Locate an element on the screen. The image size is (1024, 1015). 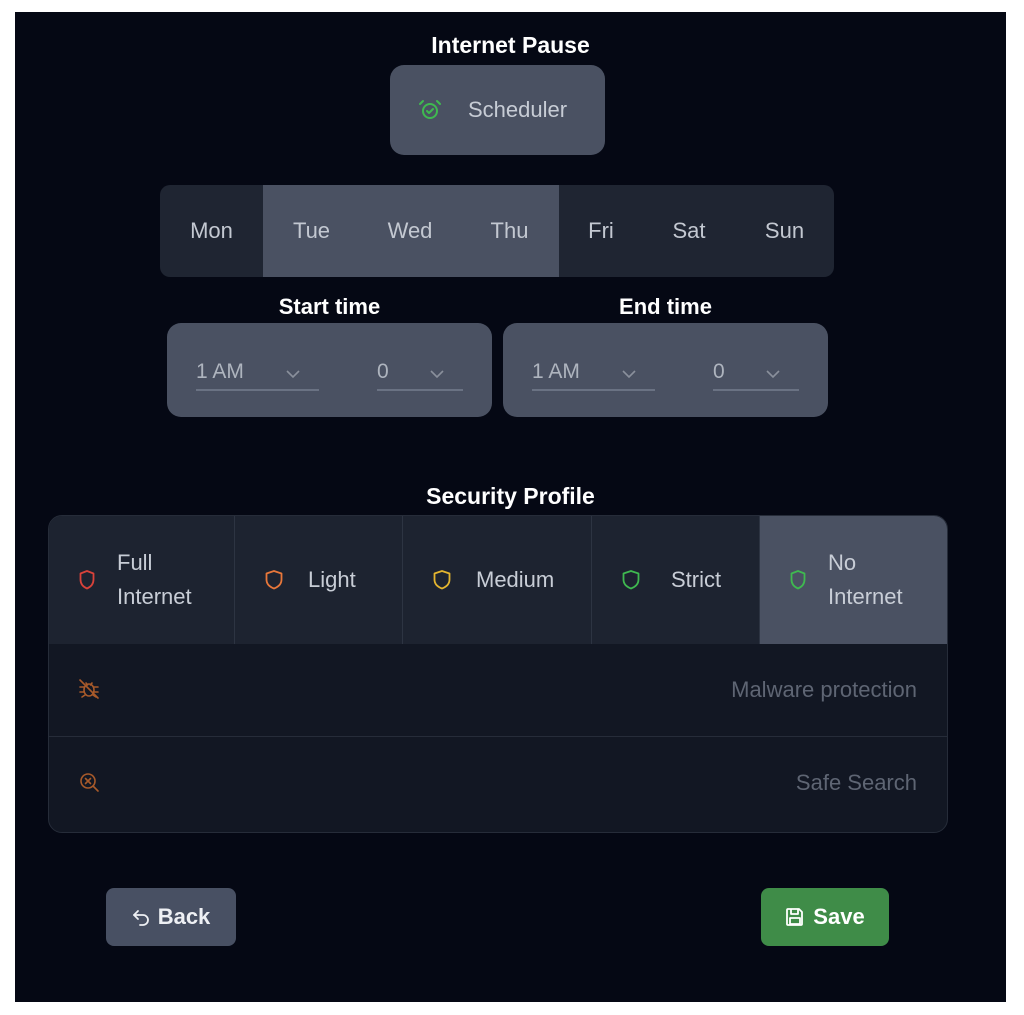
start-time-label: Start time is located at coordinates (329, 306).